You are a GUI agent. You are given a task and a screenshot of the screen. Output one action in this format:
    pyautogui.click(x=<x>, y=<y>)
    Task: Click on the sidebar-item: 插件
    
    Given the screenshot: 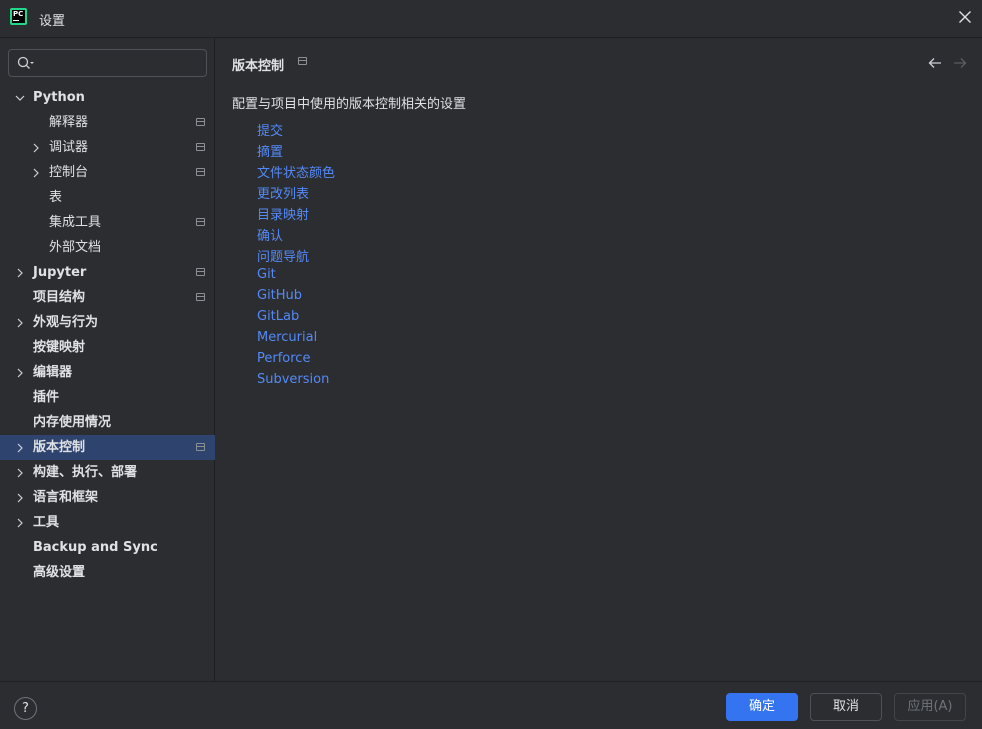 What is the action you would take?
    pyautogui.click(x=107, y=397)
    